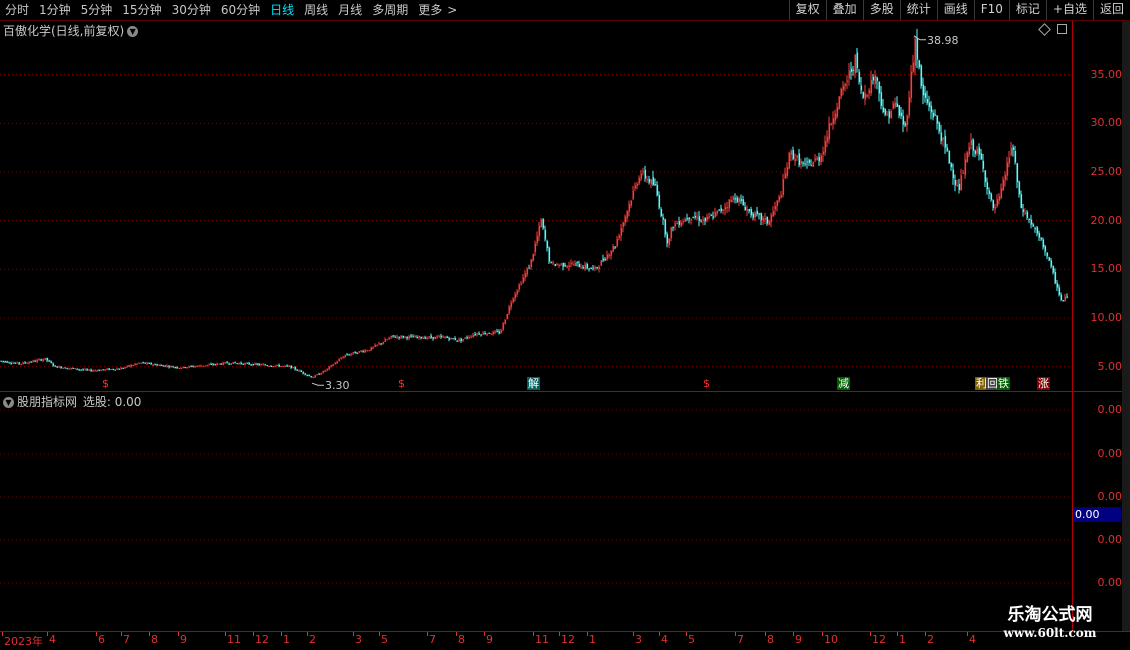 This screenshot has height=650, width=1130. I want to click on toolbar-button-1: 叠加, so click(844, 10).